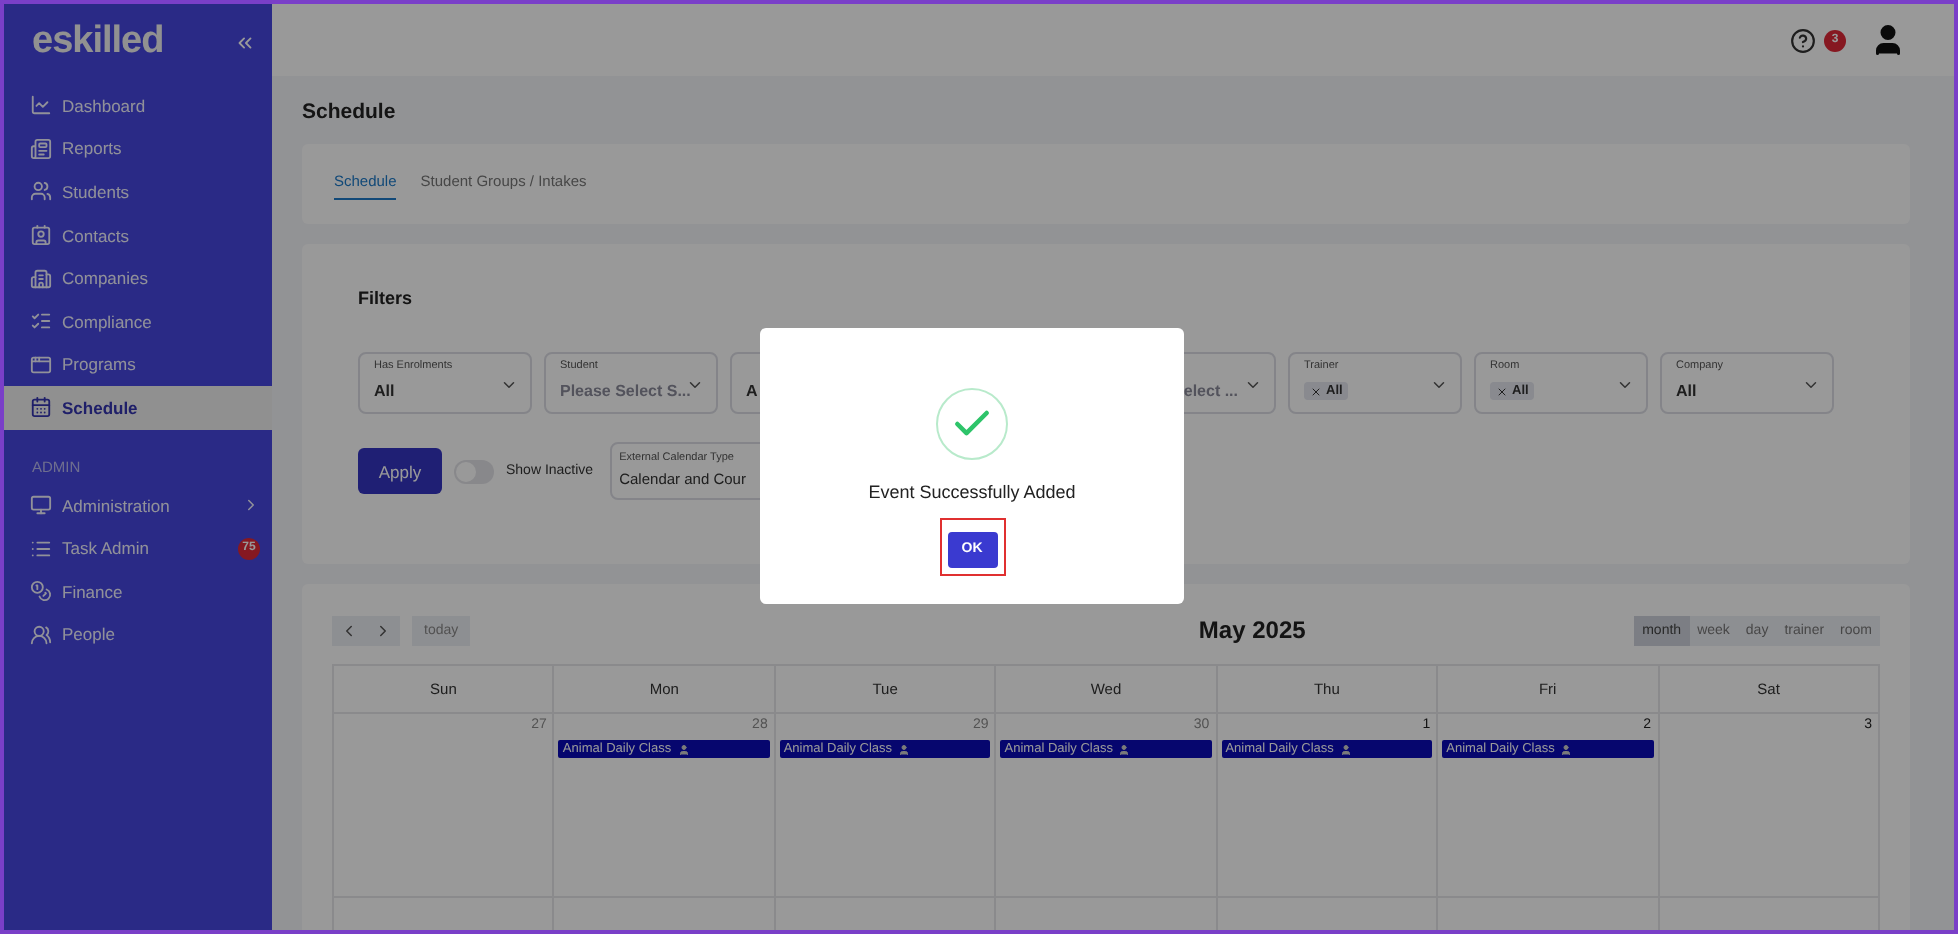 The height and width of the screenshot is (934, 1958). What do you see at coordinates (383, 630) in the screenshot?
I see `chevron-right-icon` at bounding box center [383, 630].